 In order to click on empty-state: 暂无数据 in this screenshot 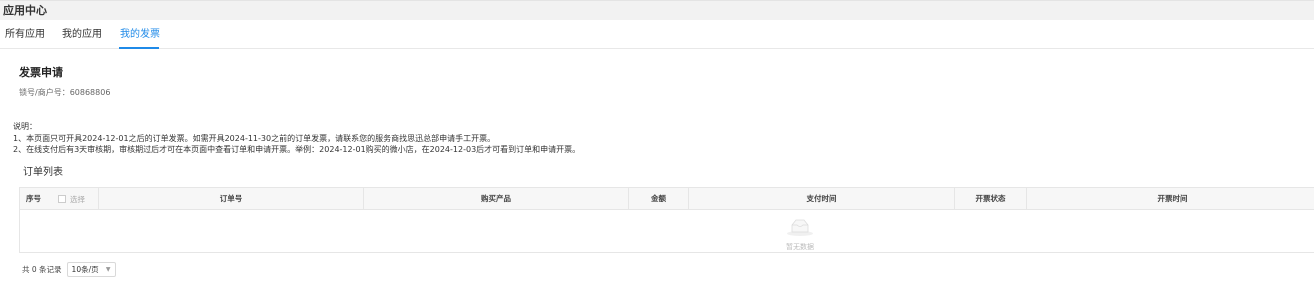, I will do `click(800, 235)`.